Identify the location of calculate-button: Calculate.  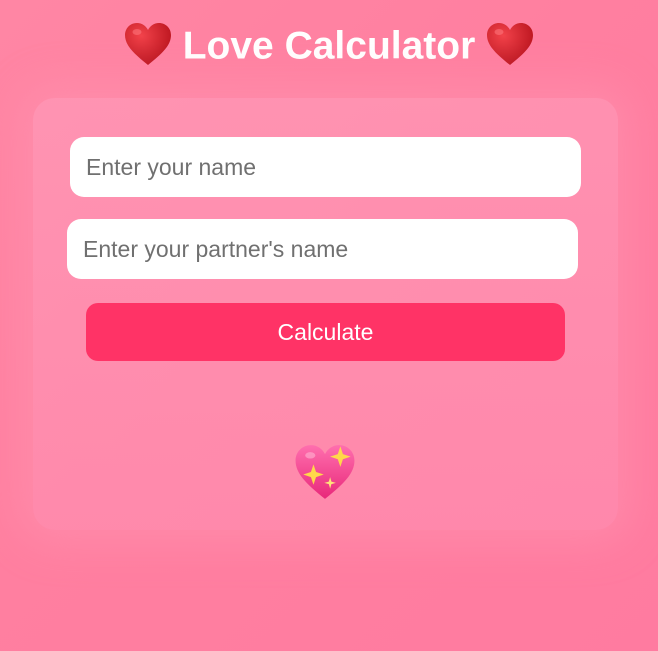
(325, 332).